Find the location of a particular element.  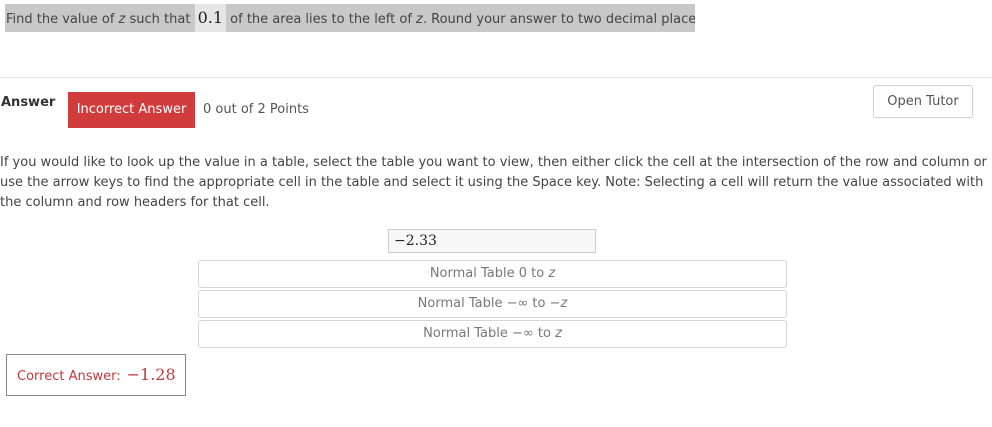

correct-answer-box: Correct Answer: −1.28 is located at coordinates (96, 375).